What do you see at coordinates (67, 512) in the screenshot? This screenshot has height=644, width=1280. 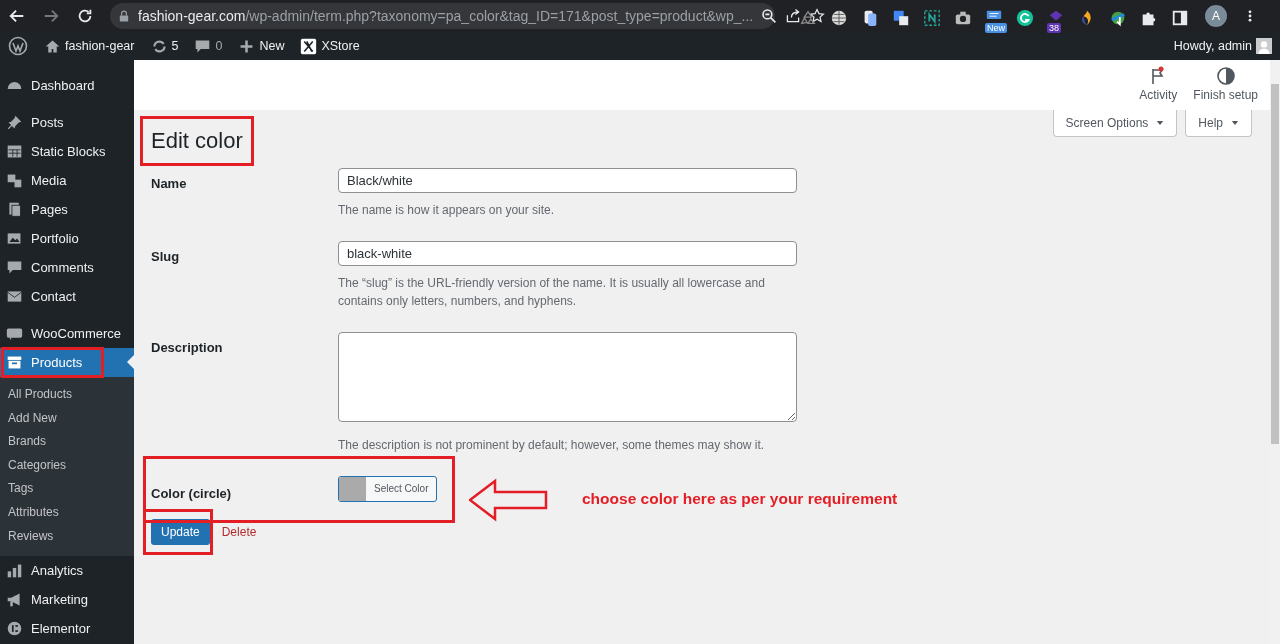 I see `submenu-item: Attributes` at bounding box center [67, 512].